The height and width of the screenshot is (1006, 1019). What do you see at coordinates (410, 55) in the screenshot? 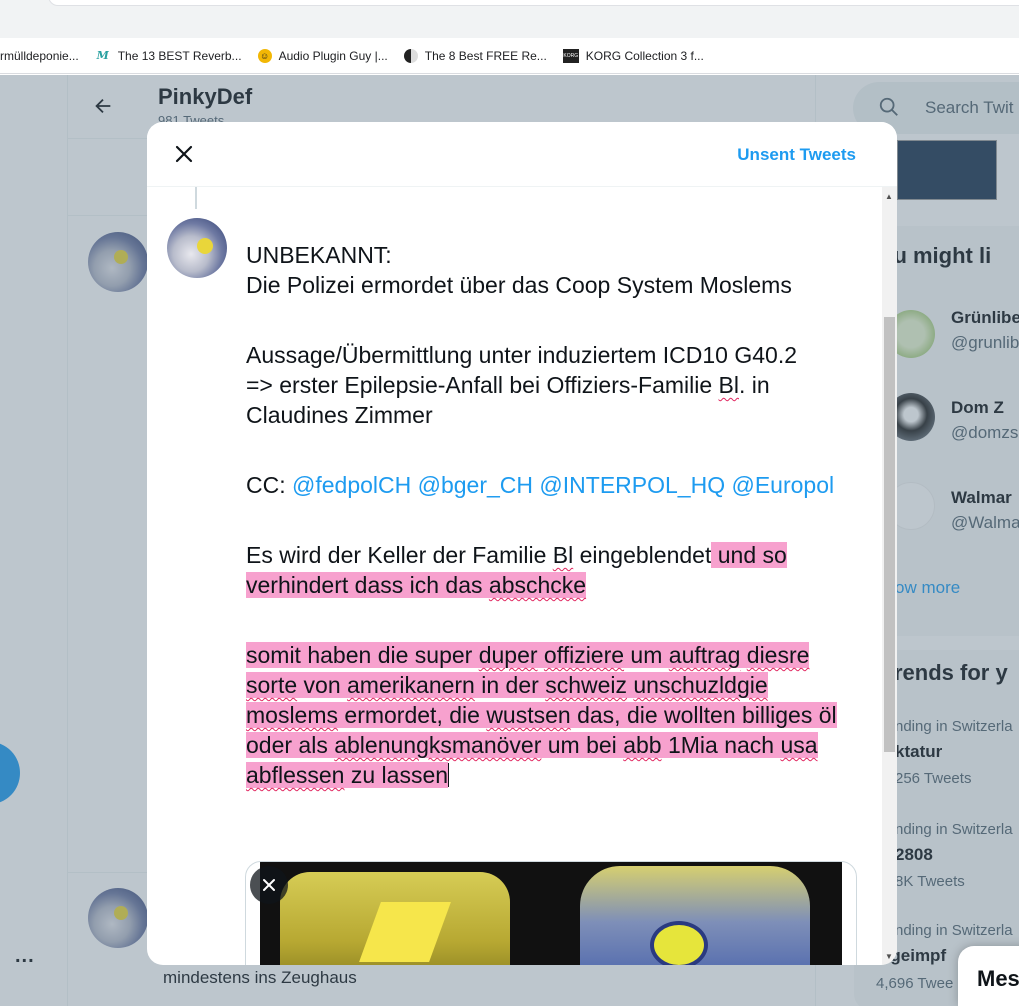
I see `half-circle-logo-icon` at bounding box center [410, 55].